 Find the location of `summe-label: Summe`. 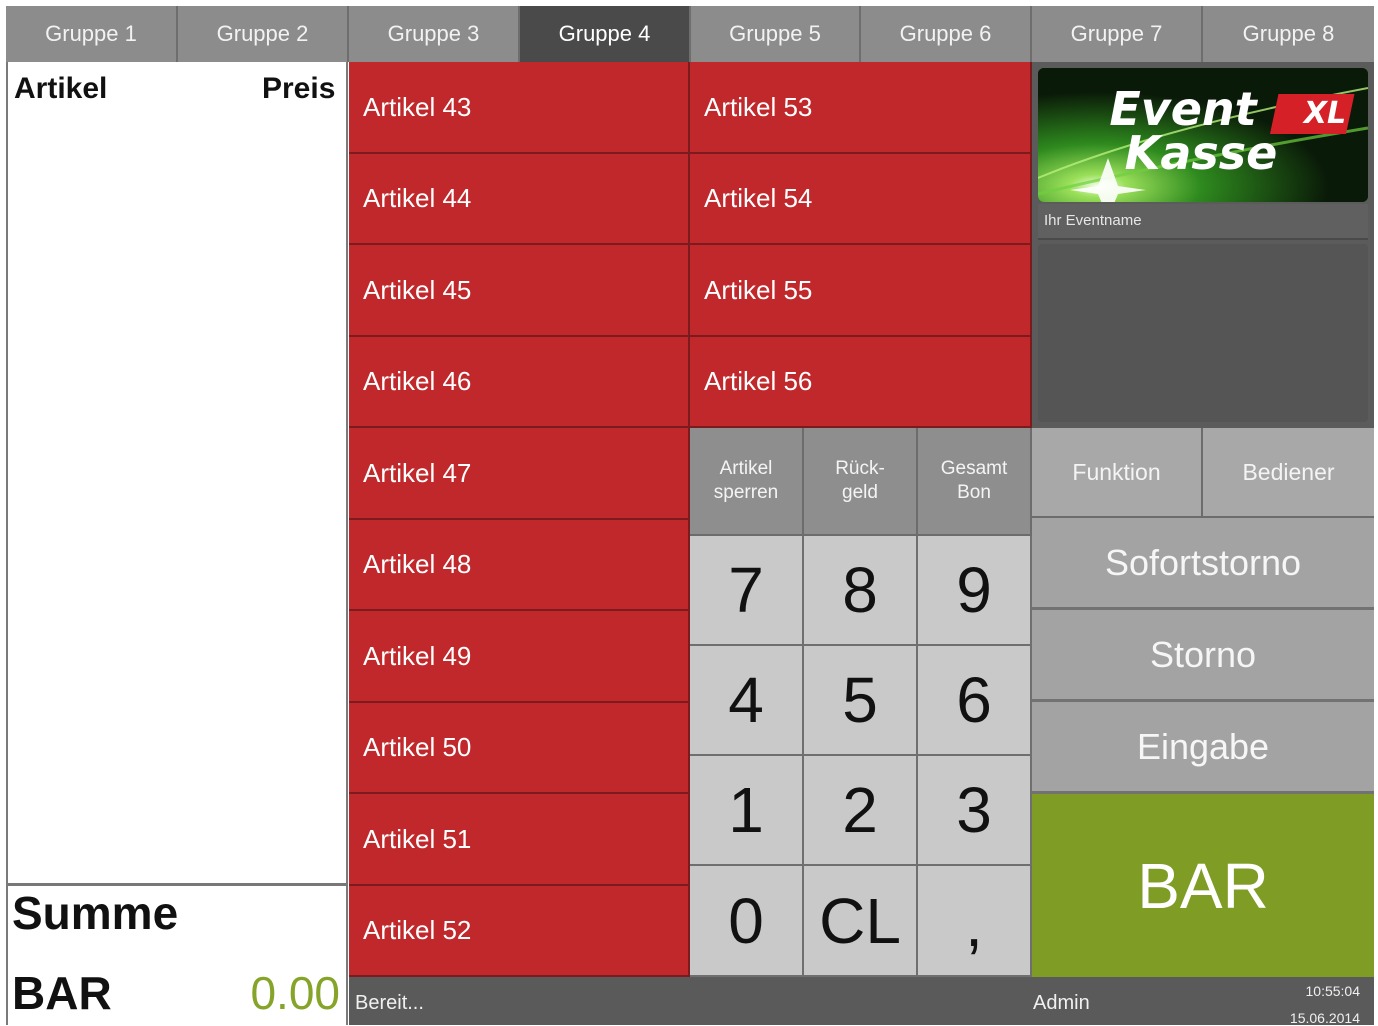

summe-label: Summe is located at coordinates (95, 913).